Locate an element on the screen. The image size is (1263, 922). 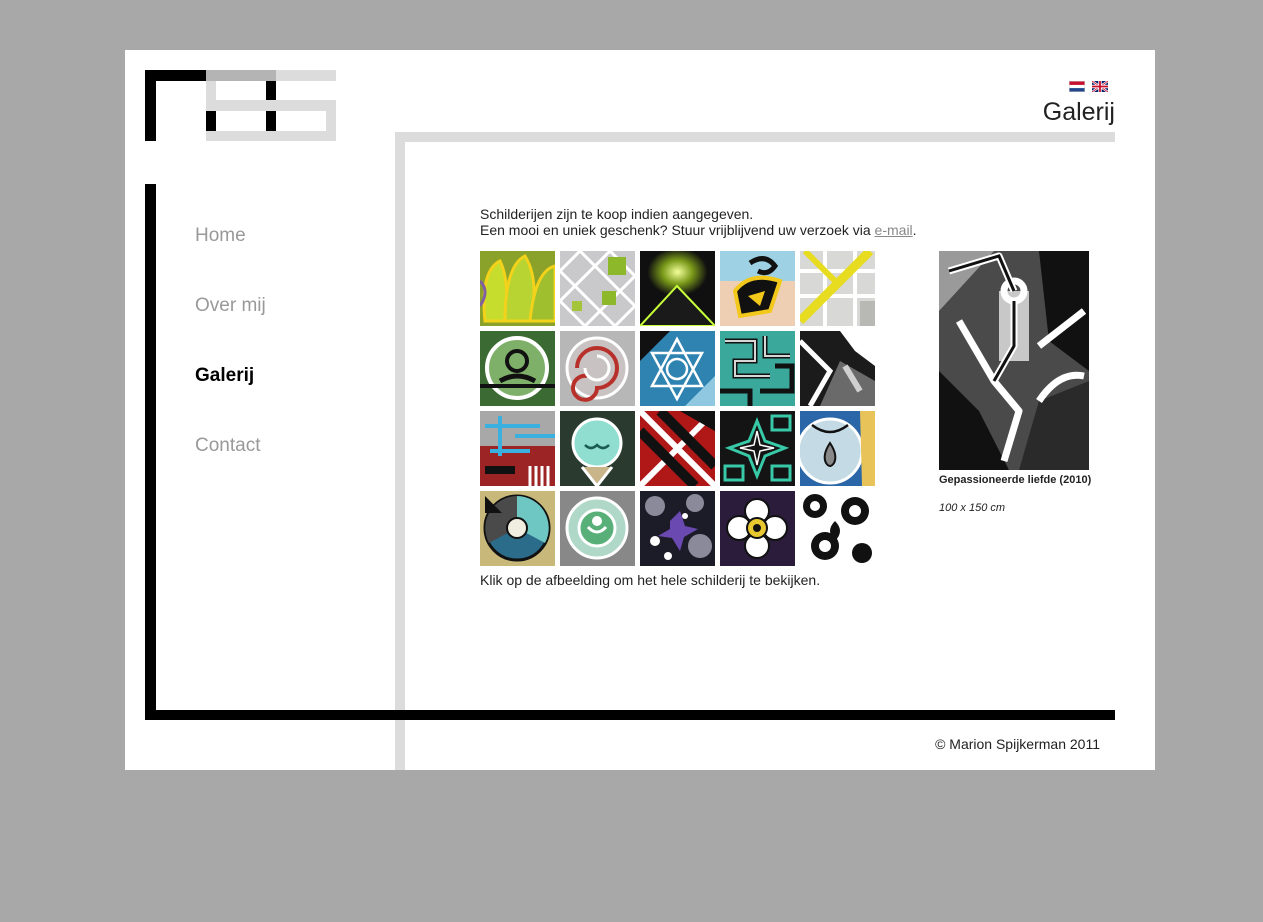
thumbnail-grid is located at coordinates (680, 411).